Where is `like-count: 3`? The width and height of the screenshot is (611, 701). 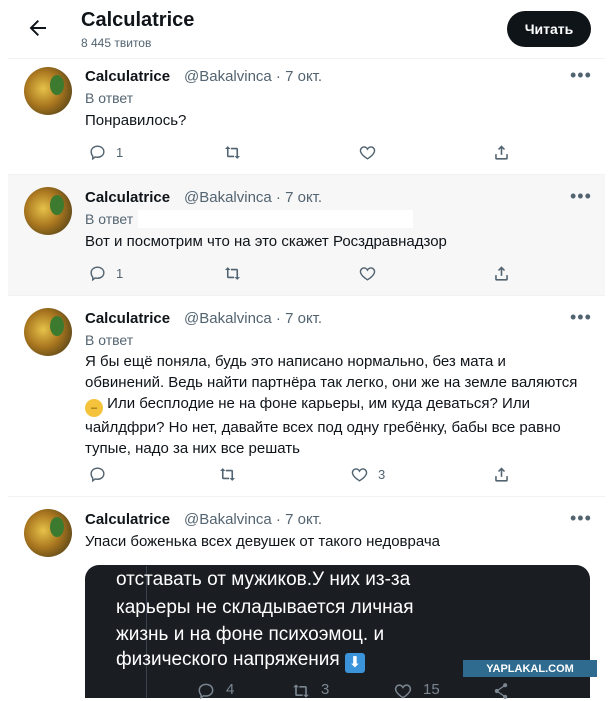 like-count: 3 is located at coordinates (382, 474).